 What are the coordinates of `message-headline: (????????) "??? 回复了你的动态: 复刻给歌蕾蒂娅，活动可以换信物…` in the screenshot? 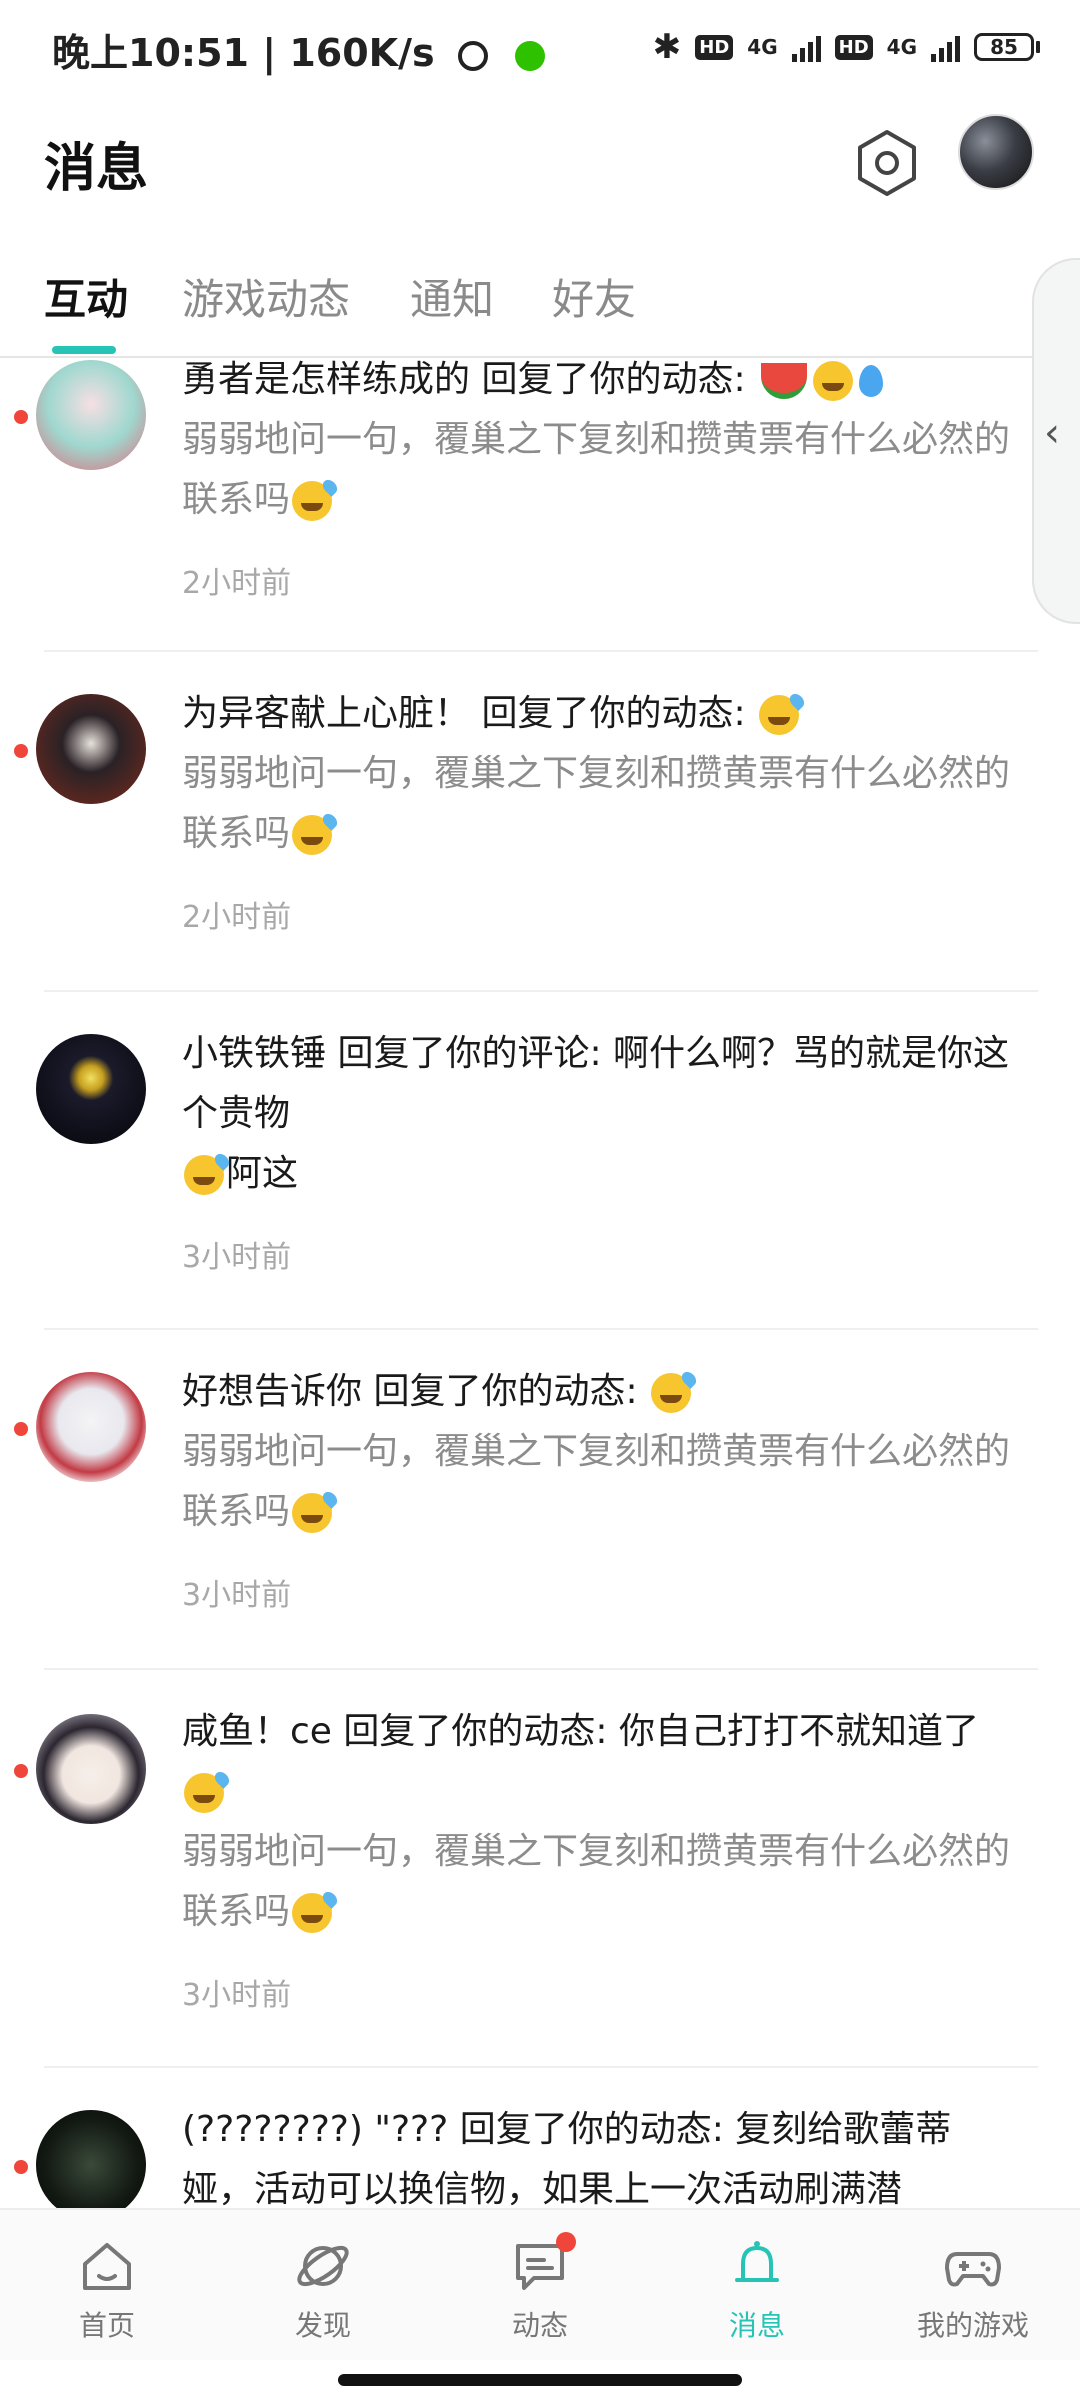 It's located at (567, 2158).